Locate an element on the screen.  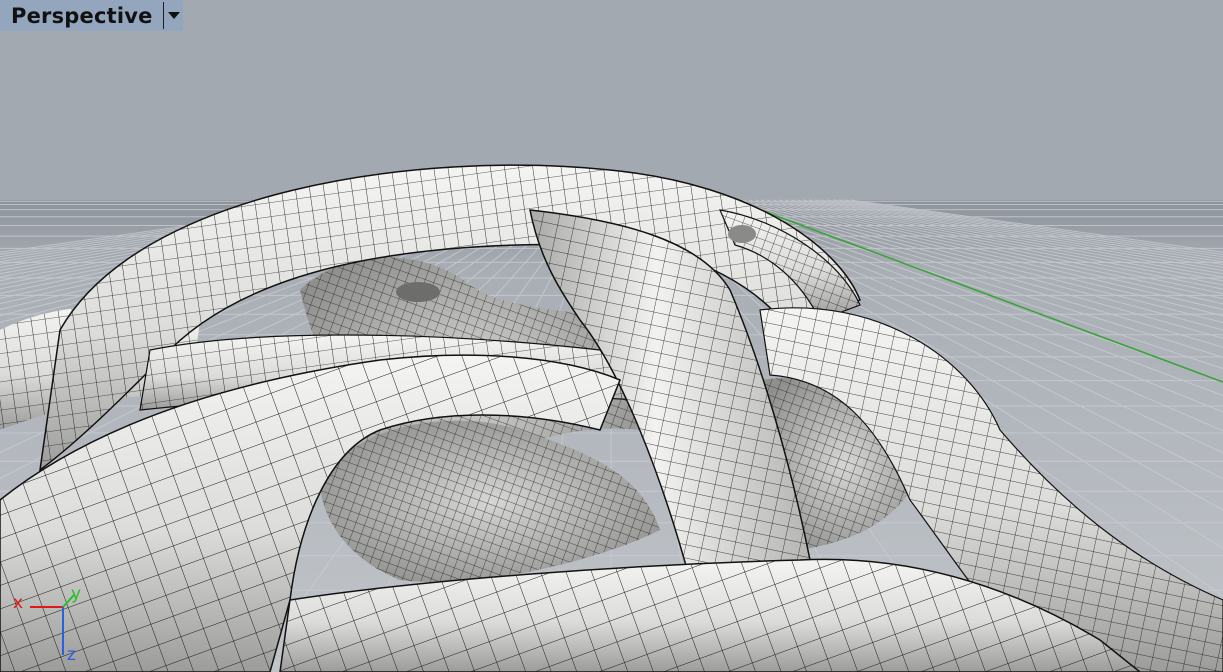
gizmo-y-label: y is located at coordinates (76, 594).